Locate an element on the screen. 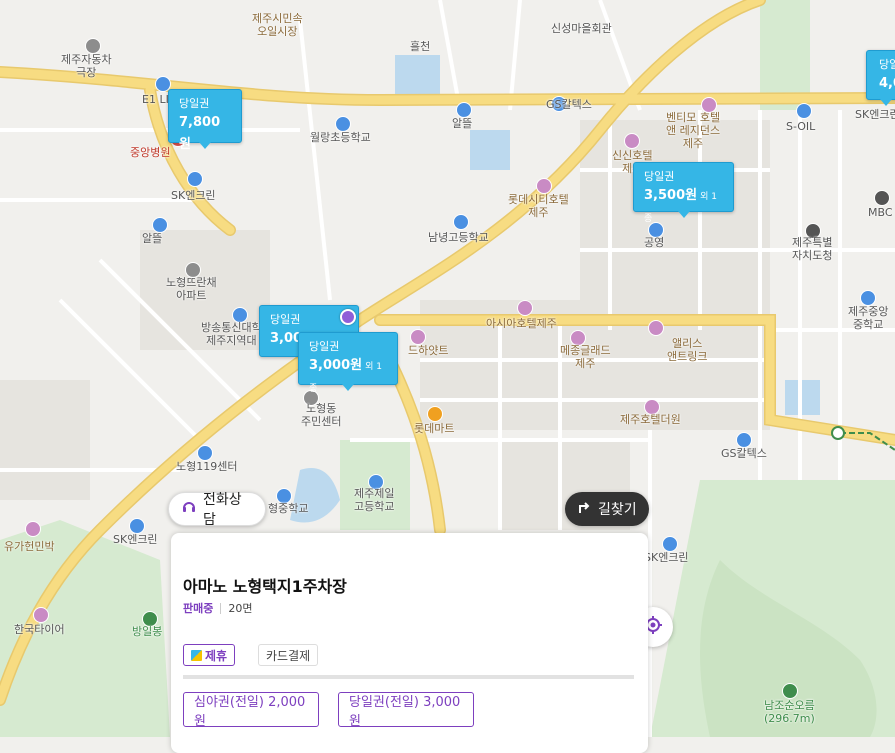  card-payment-tag: 카드결제 is located at coordinates (288, 655).